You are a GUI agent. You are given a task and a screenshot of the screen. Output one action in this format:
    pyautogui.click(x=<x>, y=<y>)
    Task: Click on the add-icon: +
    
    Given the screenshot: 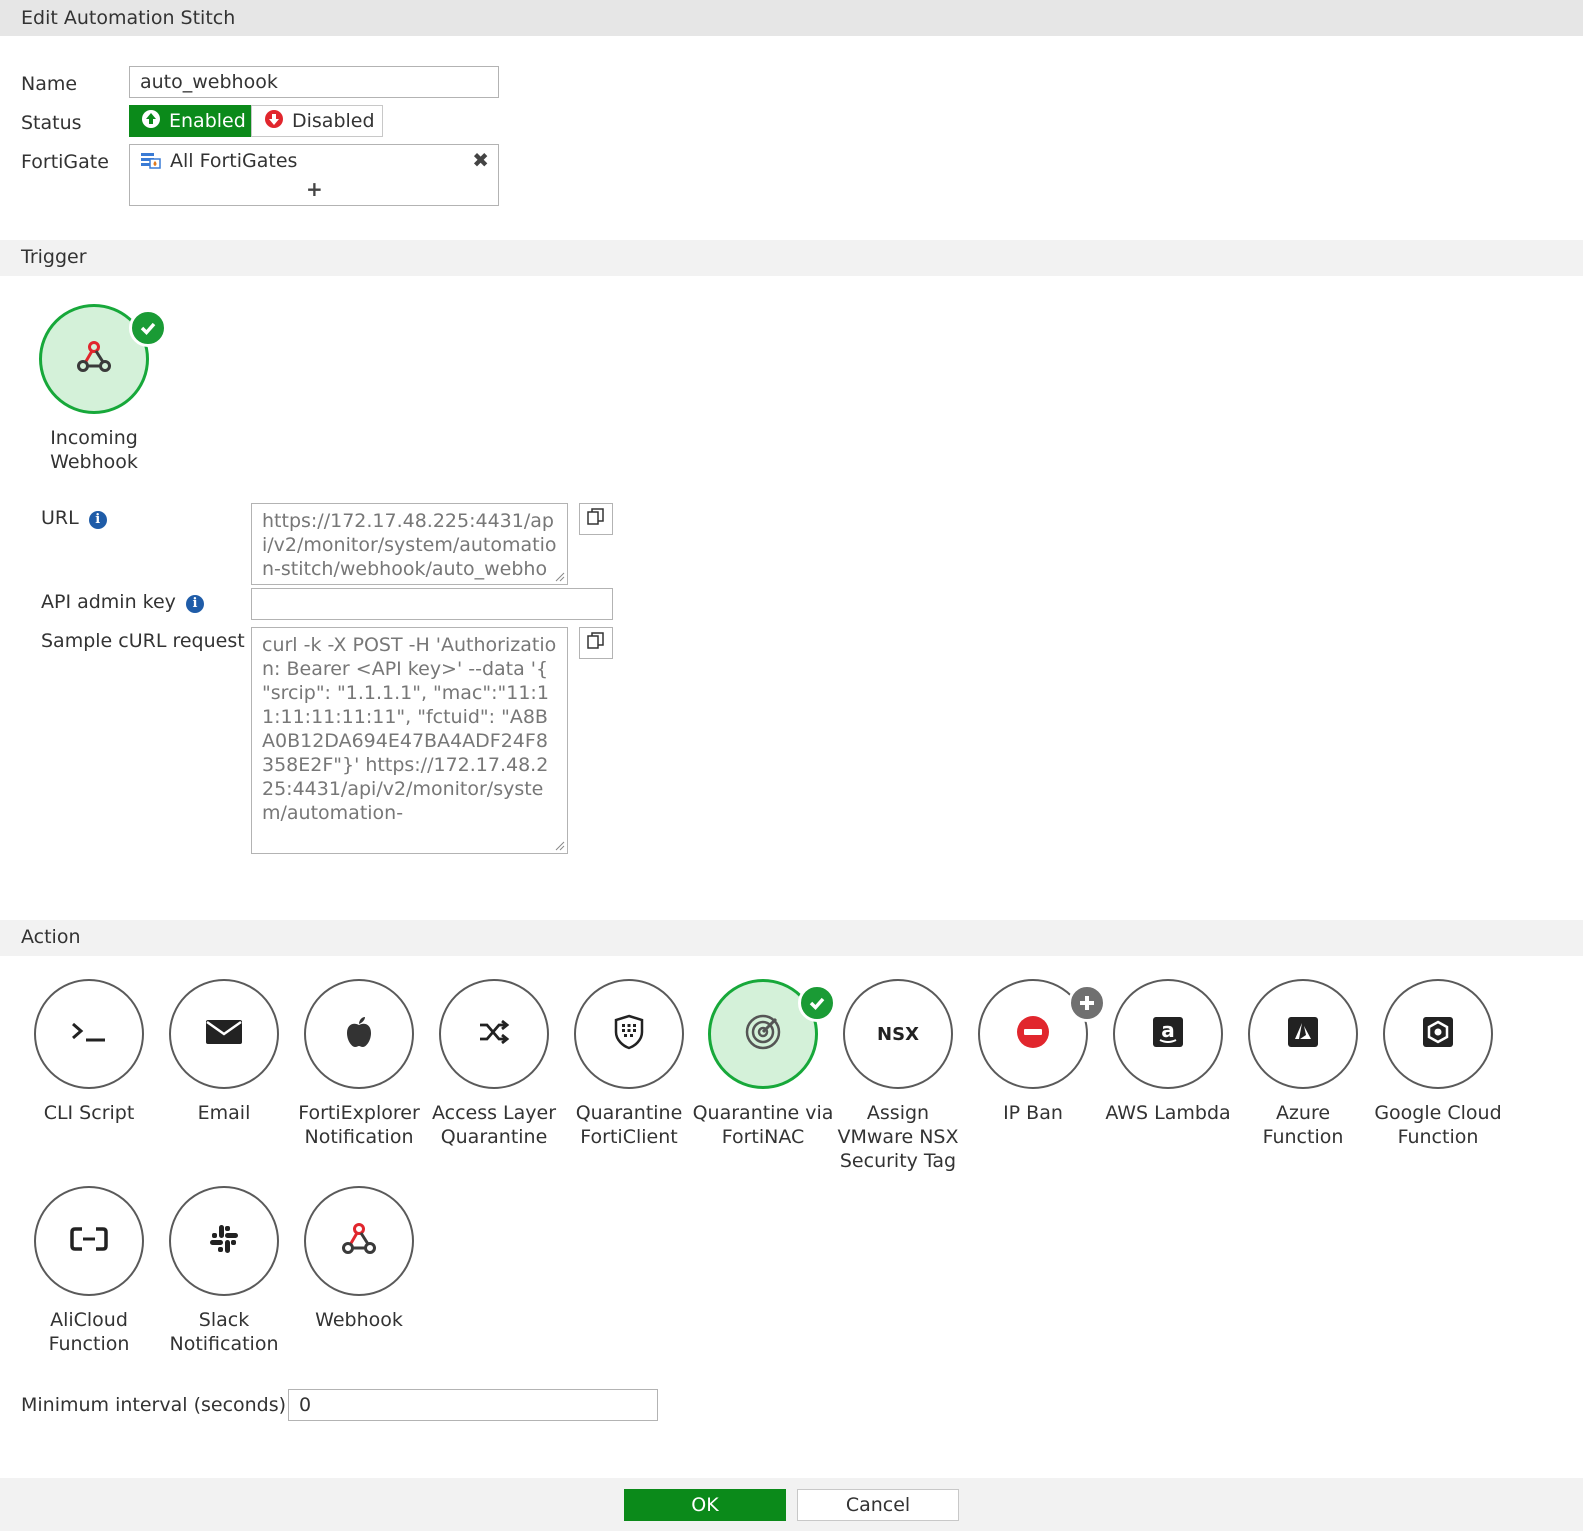 What is the action you would take?
    pyautogui.click(x=314, y=189)
    